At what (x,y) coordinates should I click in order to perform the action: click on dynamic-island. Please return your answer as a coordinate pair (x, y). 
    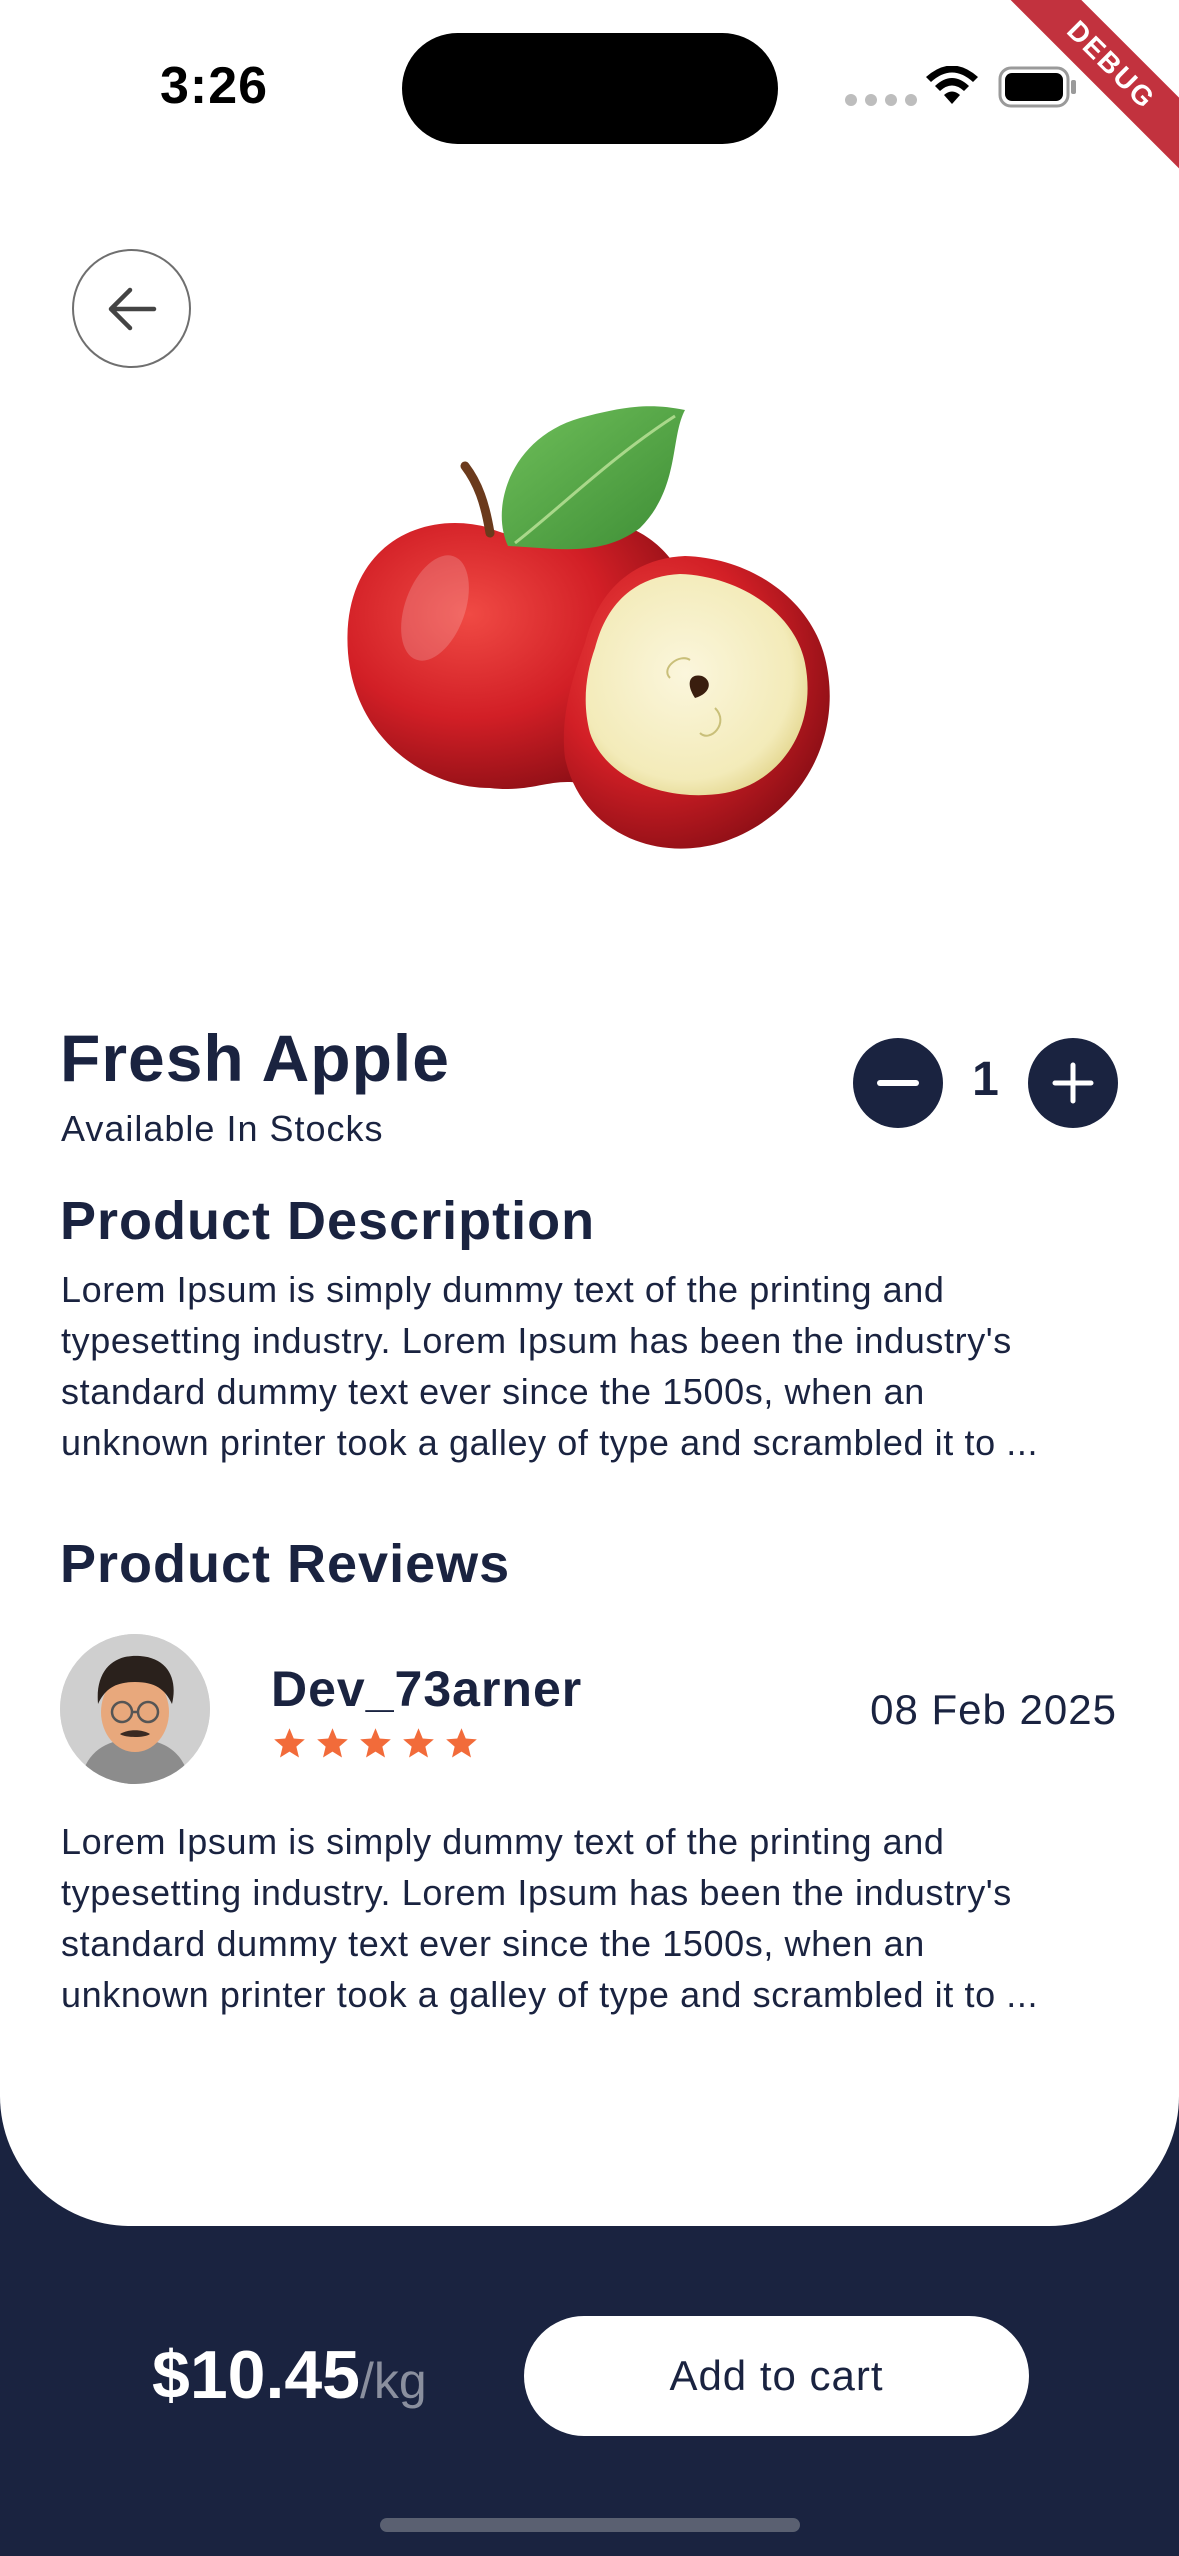
    Looking at the image, I should click on (590, 88).